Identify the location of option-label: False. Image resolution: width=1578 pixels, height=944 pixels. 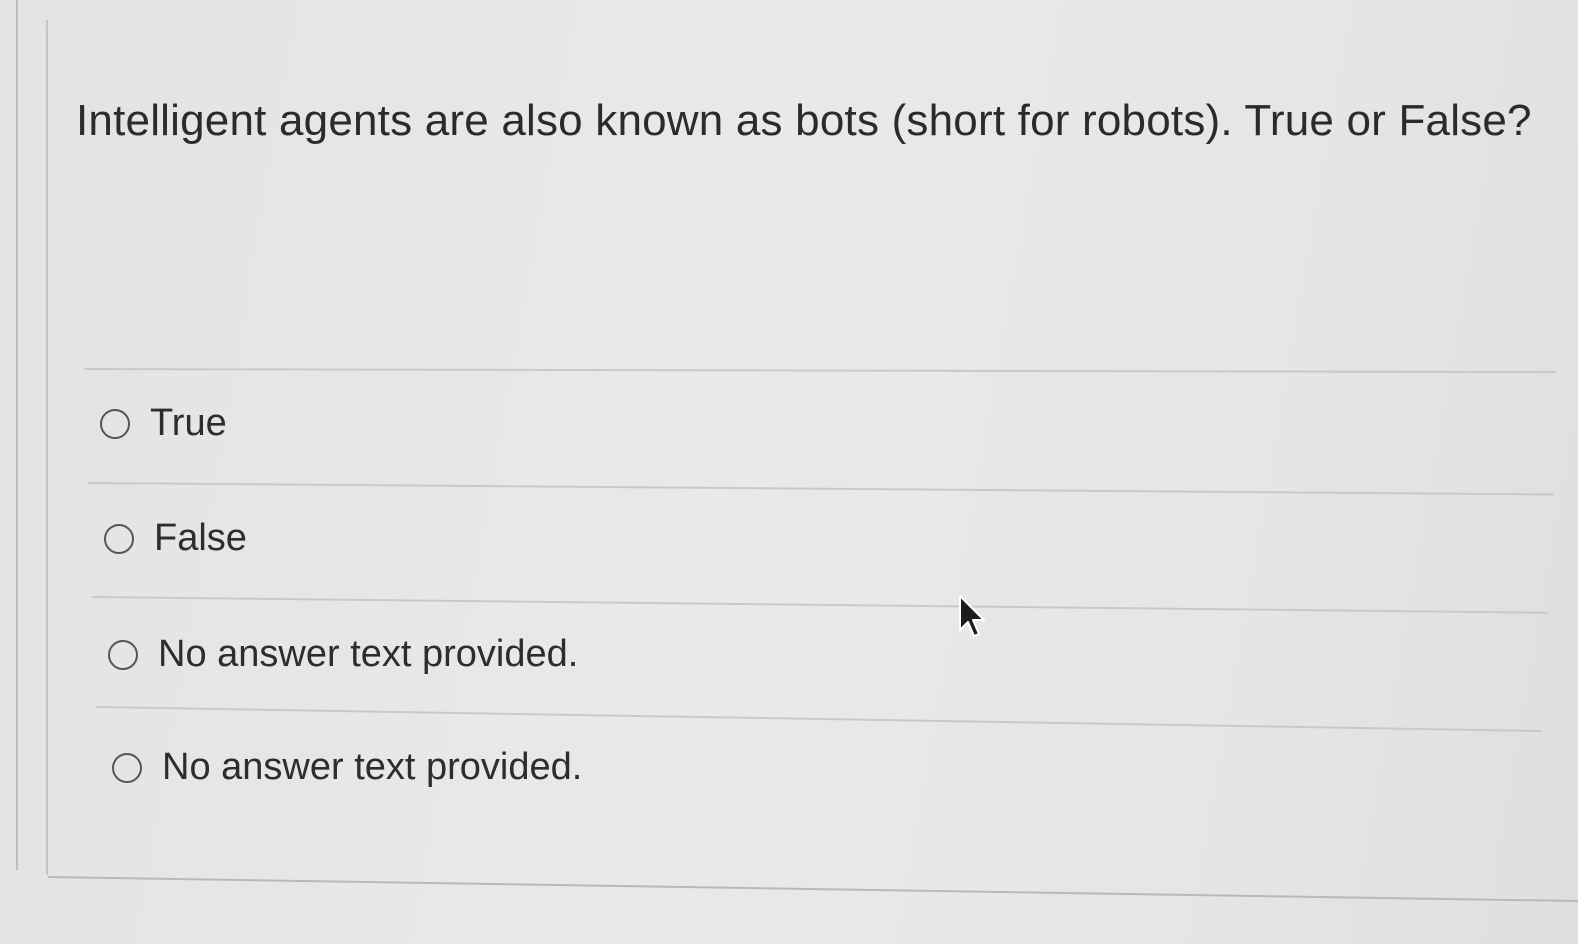
(200, 538).